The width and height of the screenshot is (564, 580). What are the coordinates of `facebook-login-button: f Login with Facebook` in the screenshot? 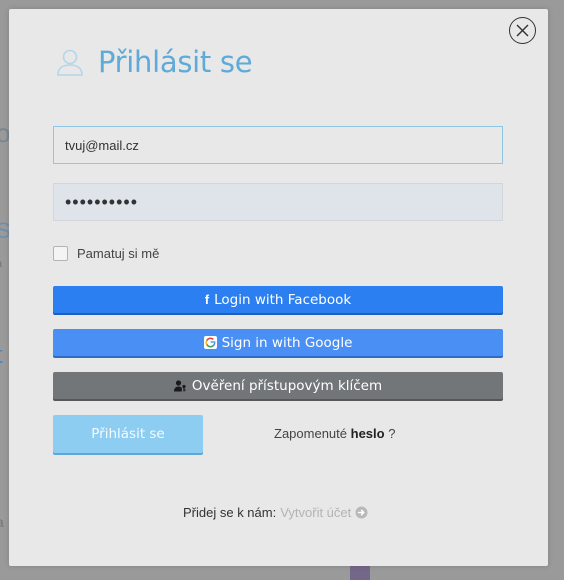 It's located at (278, 299).